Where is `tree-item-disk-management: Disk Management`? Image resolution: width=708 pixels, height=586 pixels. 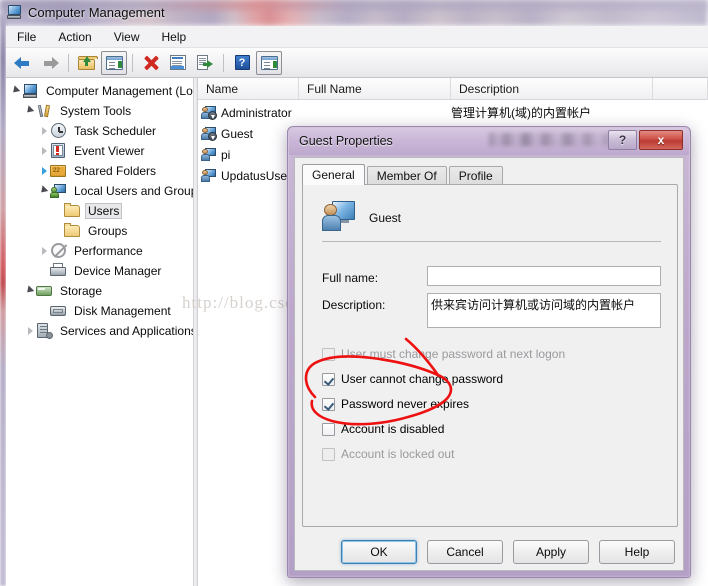 tree-item-disk-management: Disk Management is located at coordinates (99, 311).